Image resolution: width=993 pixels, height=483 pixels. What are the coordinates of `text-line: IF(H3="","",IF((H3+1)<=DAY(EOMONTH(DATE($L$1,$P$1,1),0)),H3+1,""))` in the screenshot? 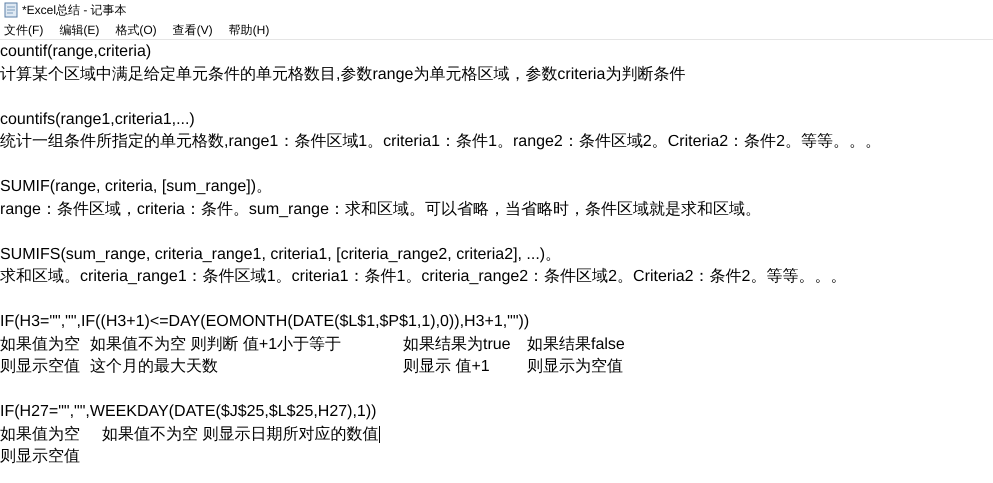 It's located at (265, 322).